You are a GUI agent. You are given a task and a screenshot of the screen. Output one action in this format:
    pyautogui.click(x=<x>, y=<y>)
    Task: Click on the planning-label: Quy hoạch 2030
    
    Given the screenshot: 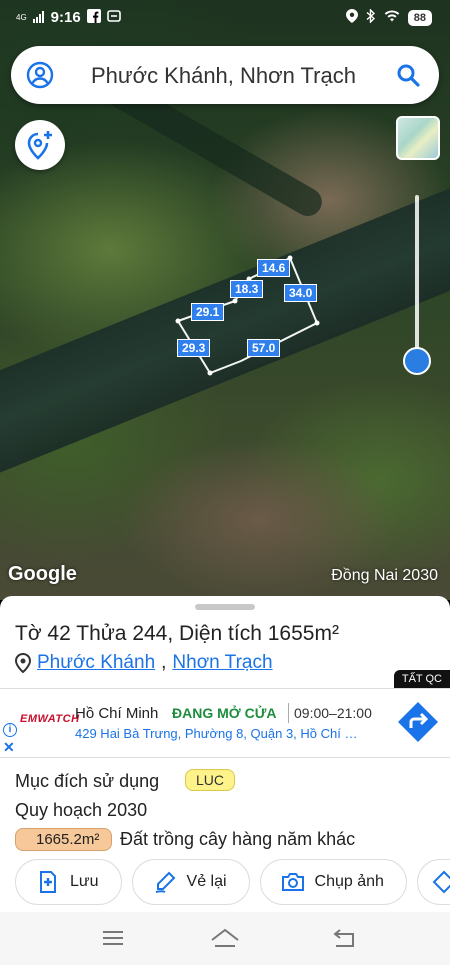 What is the action you would take?
    pyautogui.click(x=81, y=810)
    